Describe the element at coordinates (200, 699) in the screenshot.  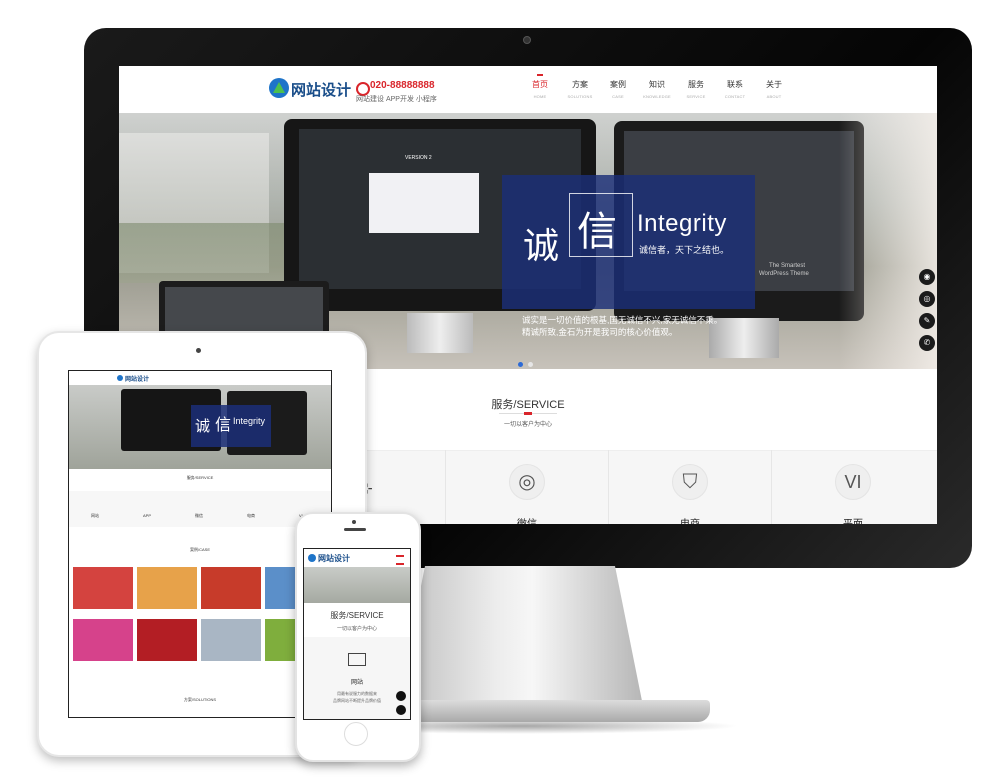
I see `ipad-solutions-title: 方案/SOLUTIONS` at that location.